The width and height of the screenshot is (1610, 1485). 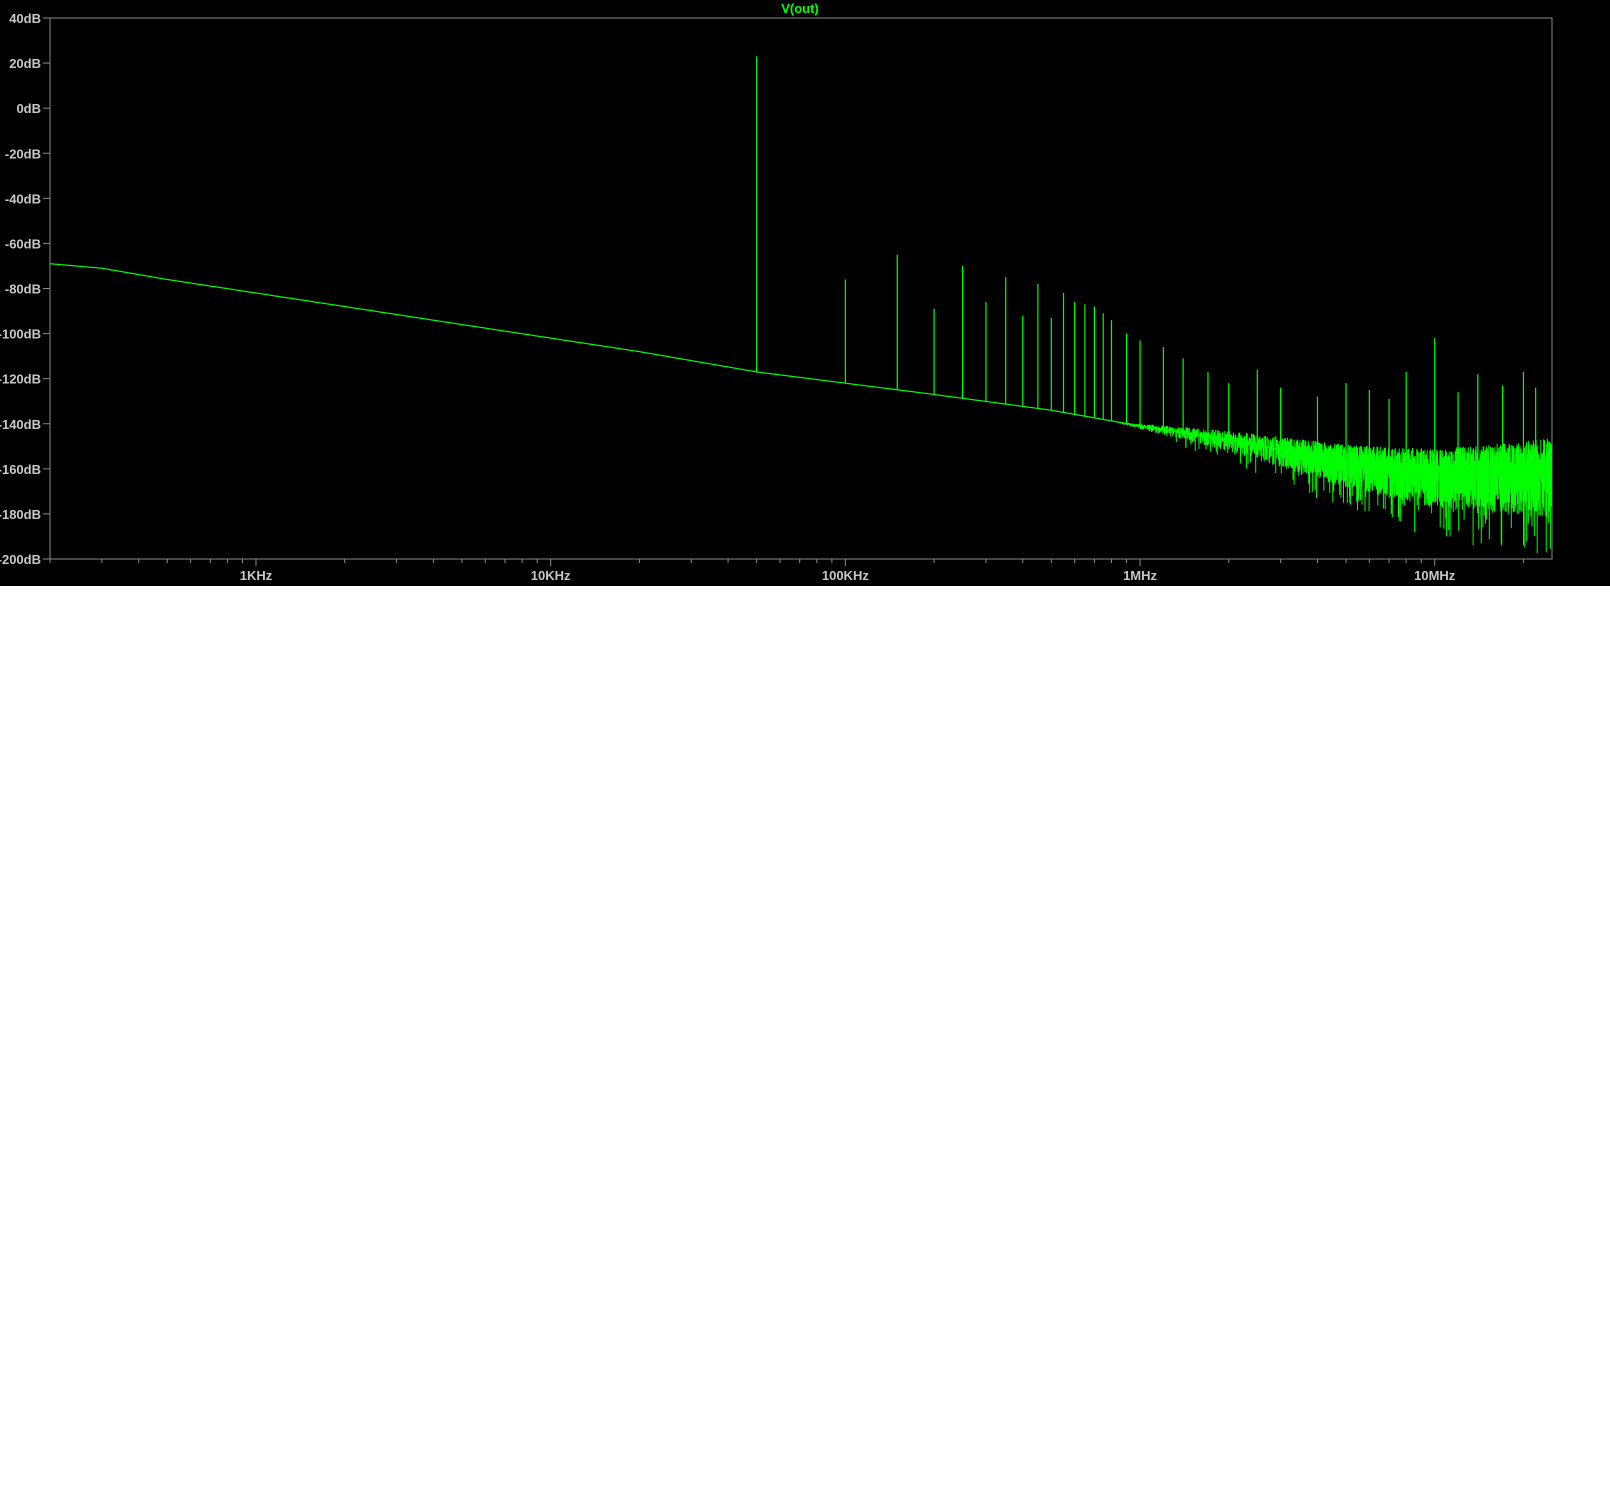 What do you see at coordinates (801, 368) in the screenshot?
I see `noise-floor-line` at bounding box center [801, 368].